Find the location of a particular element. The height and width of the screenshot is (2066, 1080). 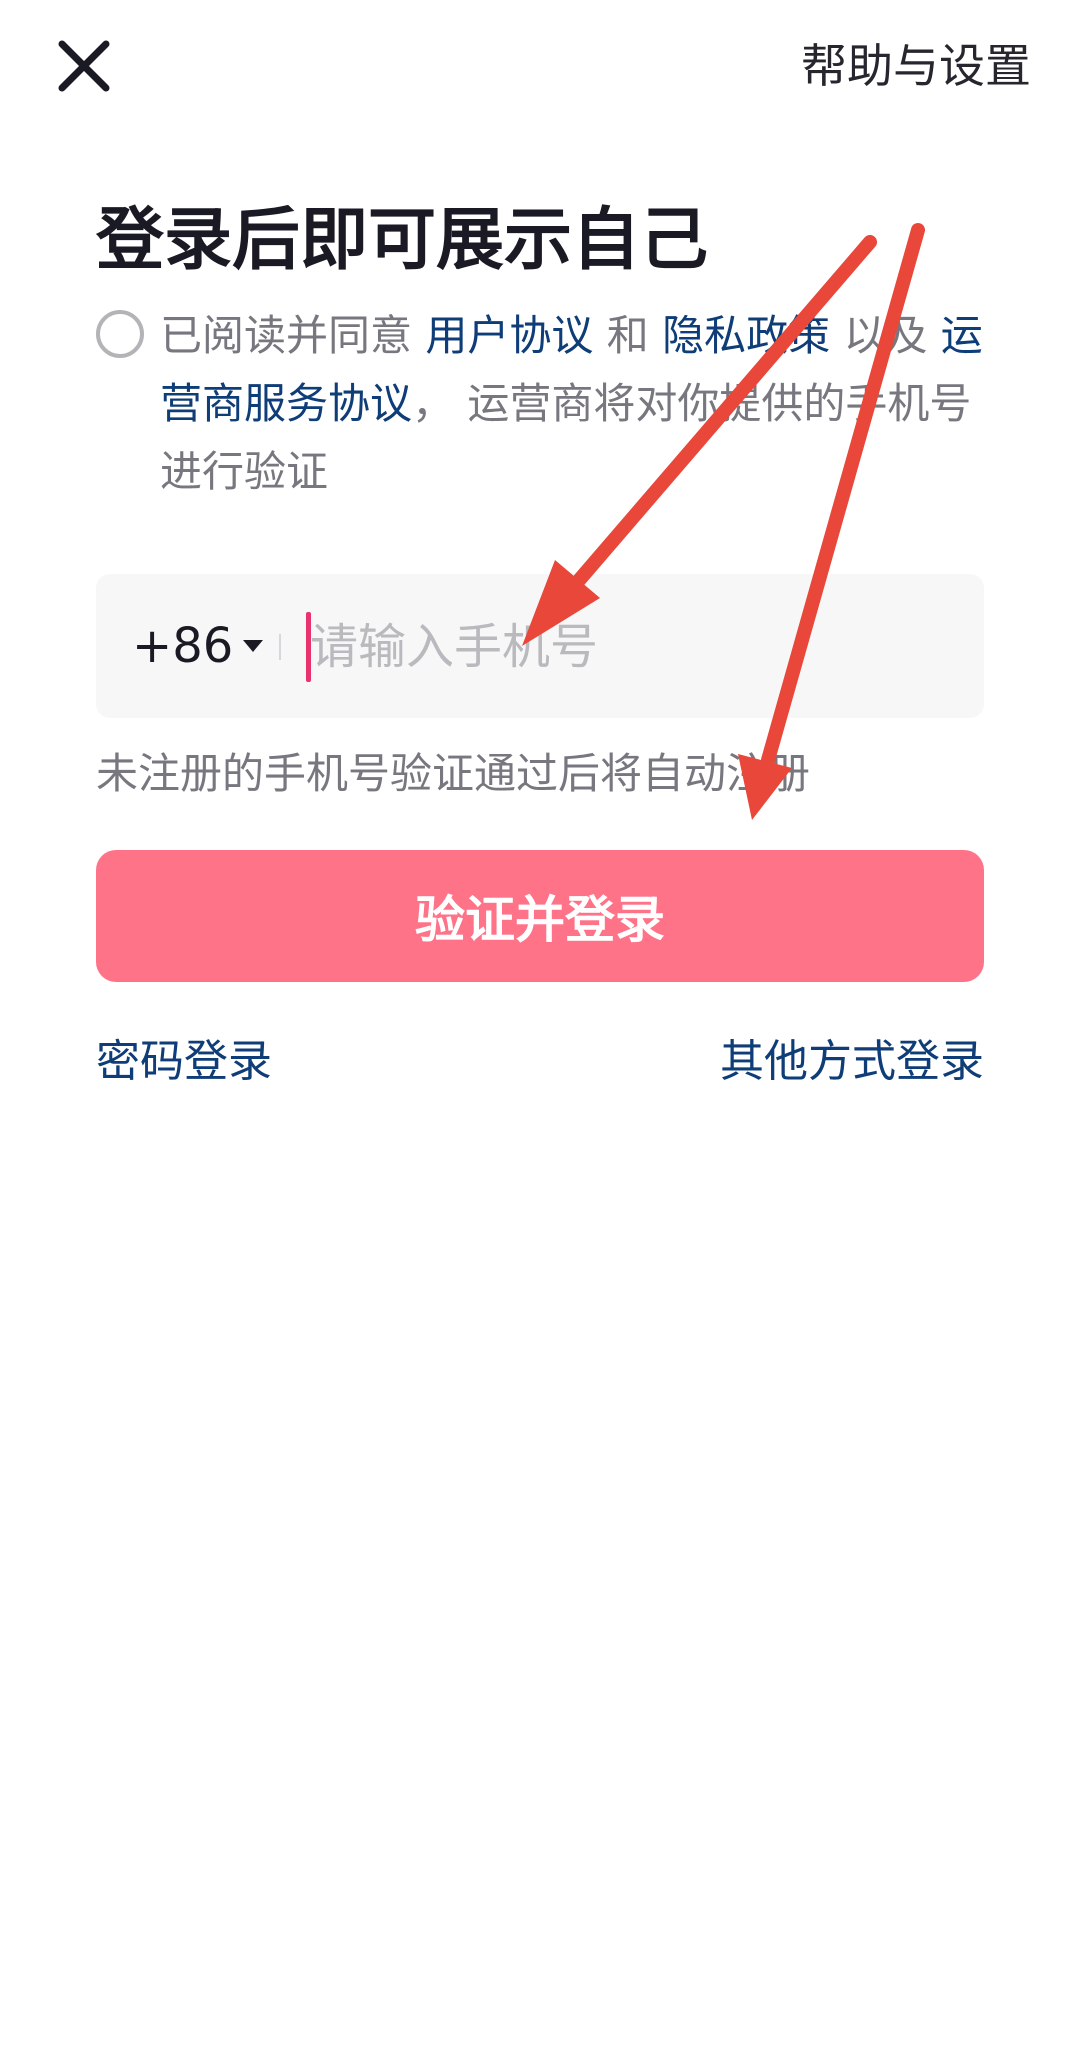

phone-field: +86 is located at coordinates (540, 646).